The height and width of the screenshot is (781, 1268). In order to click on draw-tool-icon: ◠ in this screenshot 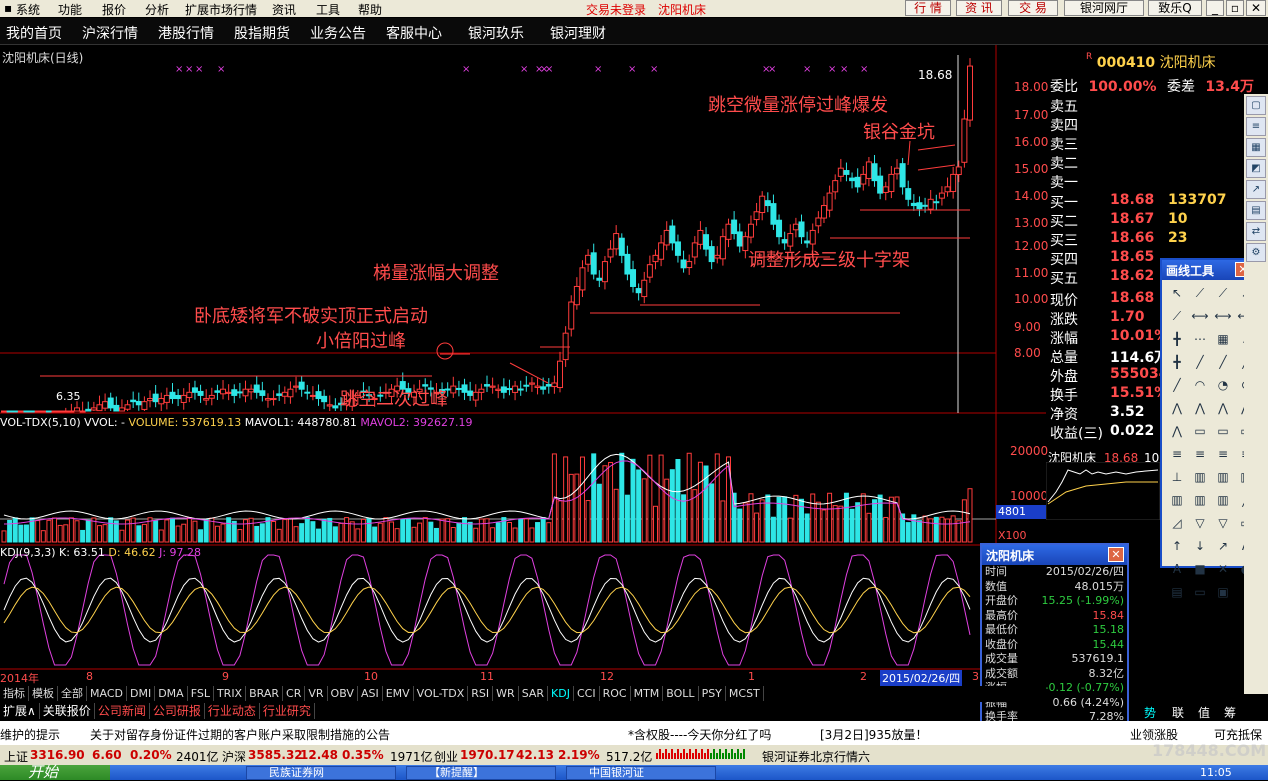, I will do `click(1200, 385)`.